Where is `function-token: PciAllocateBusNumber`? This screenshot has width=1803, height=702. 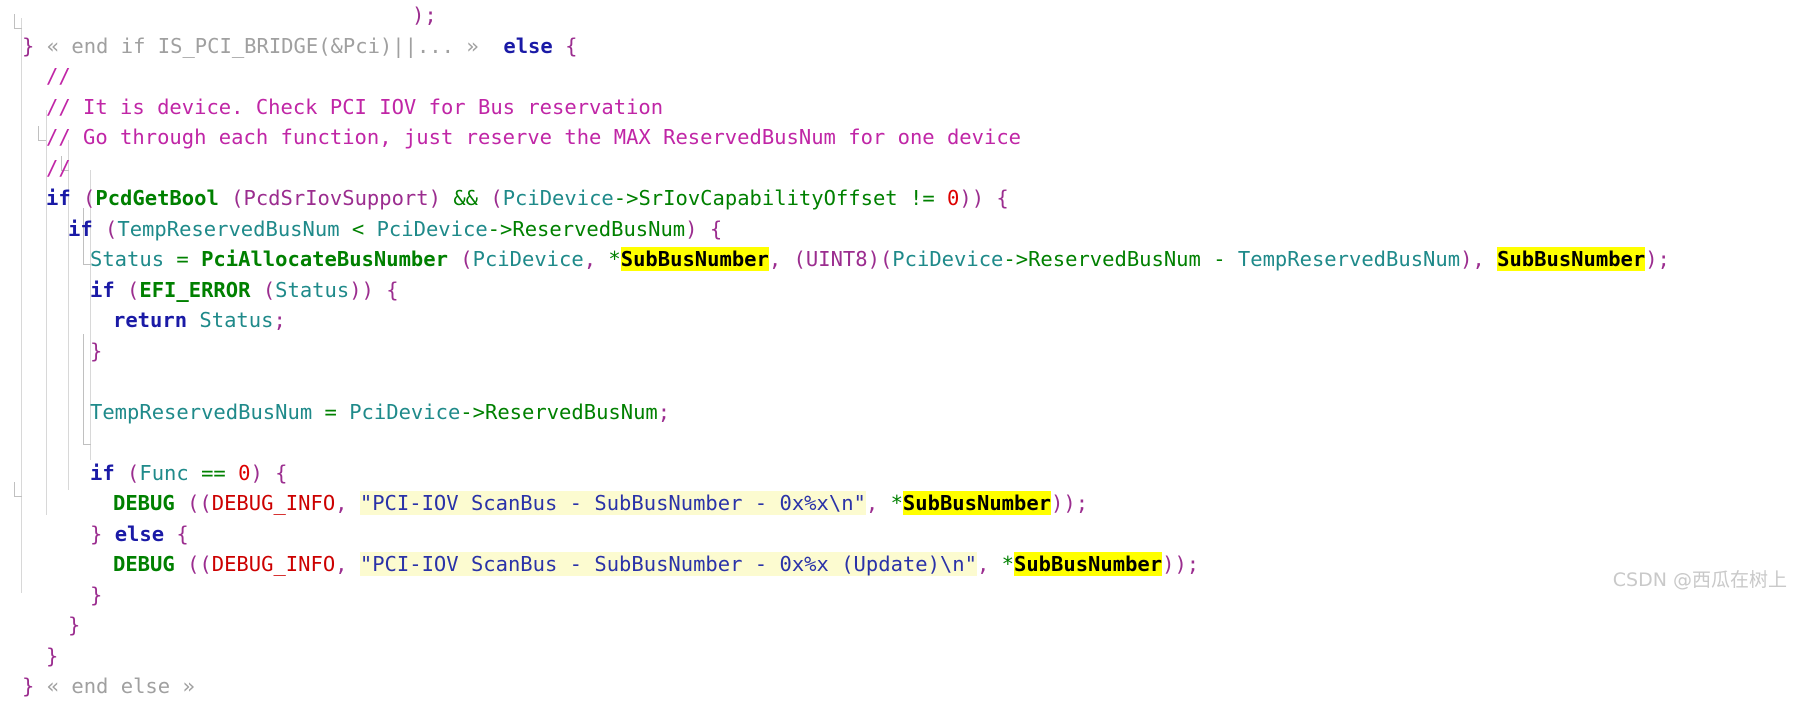
function-token: PciAllocateBusNumber is located at coordinates (324, 259).